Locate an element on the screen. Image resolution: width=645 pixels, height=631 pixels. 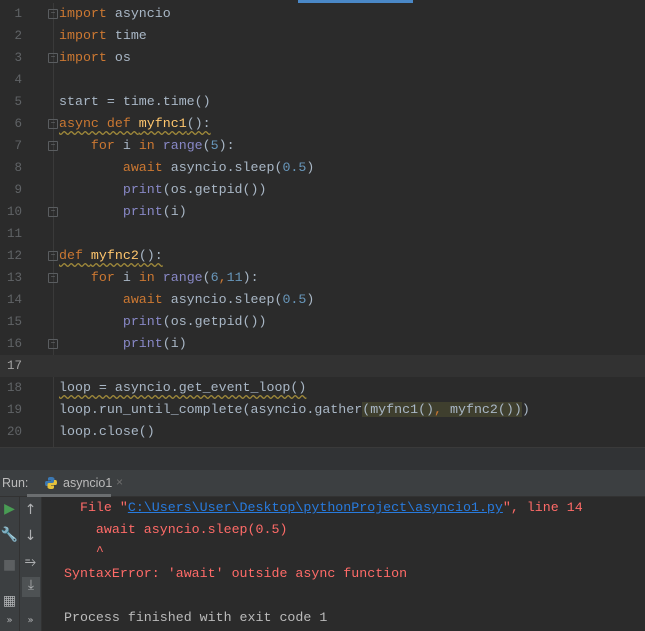
code-line: 15 print(os.getpid()) is located at coordinates (322, 322).